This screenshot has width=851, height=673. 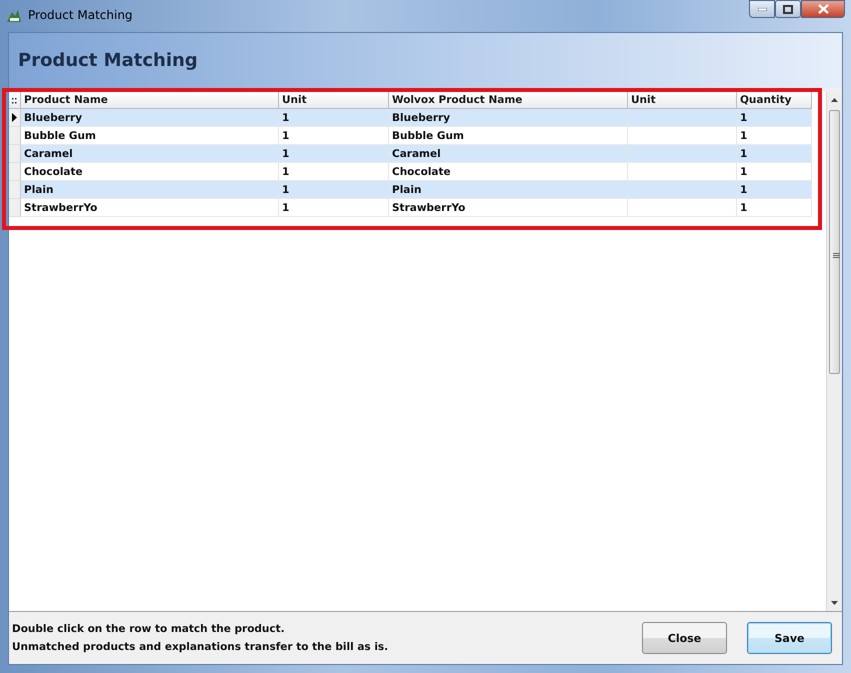 What do you see at coordinates (150, 100) in the screenshot?
I see `column-header: Product Name` at bounding box center [150, 100].